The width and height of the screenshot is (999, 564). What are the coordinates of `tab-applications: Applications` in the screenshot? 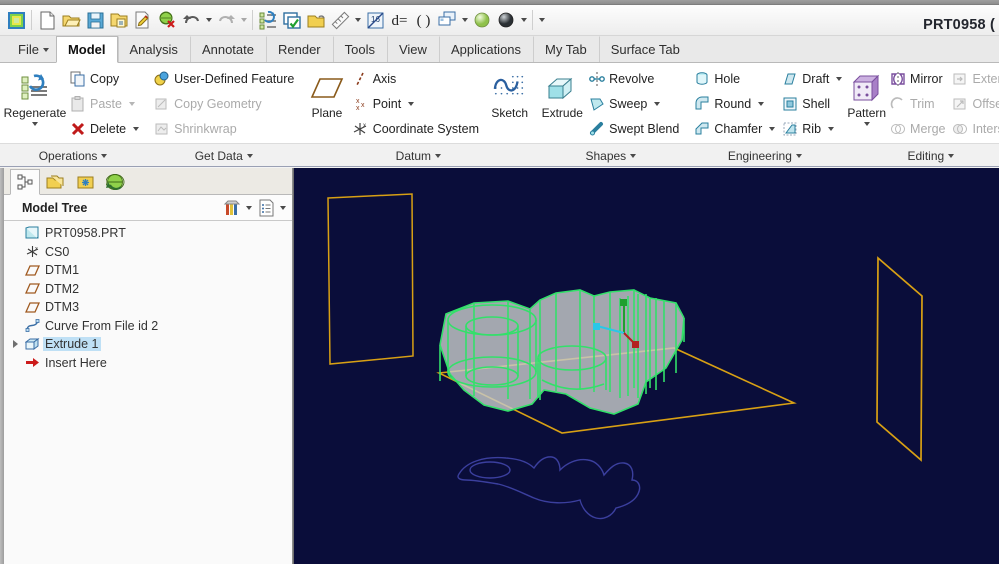 It's located at (485, 49).